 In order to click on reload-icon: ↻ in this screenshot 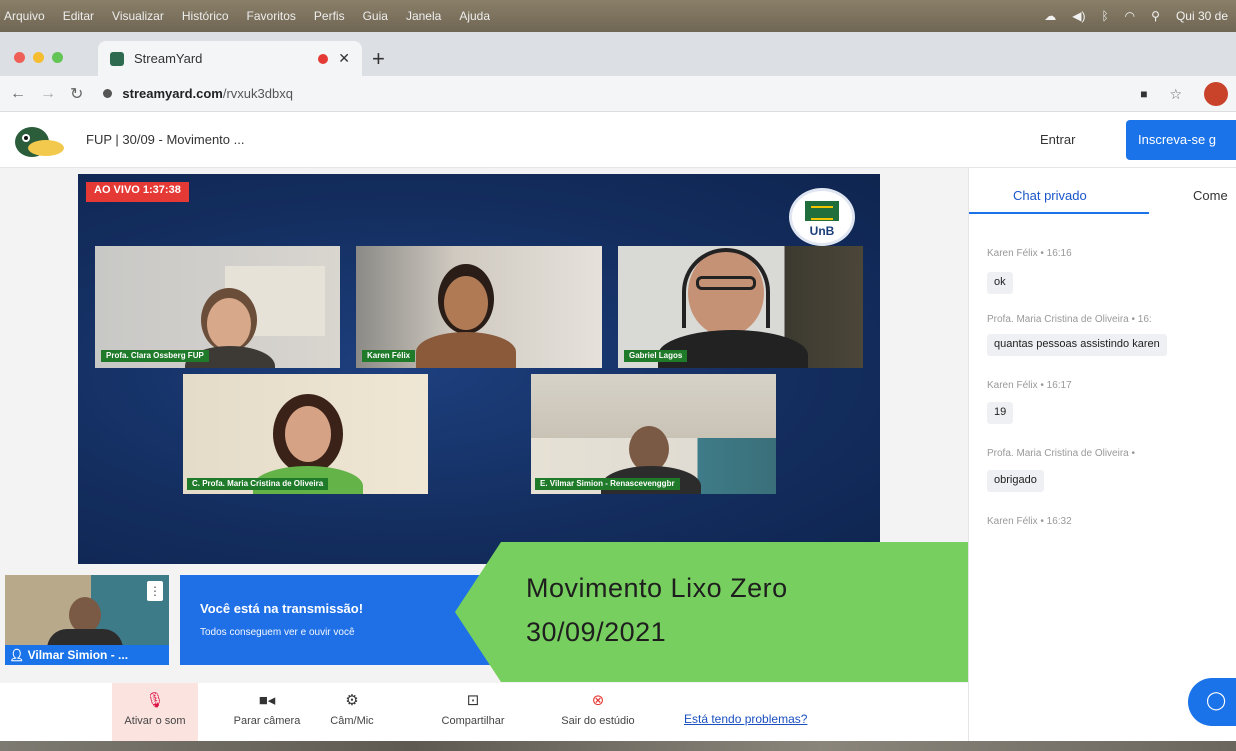, I will do `click(76, 94)`.